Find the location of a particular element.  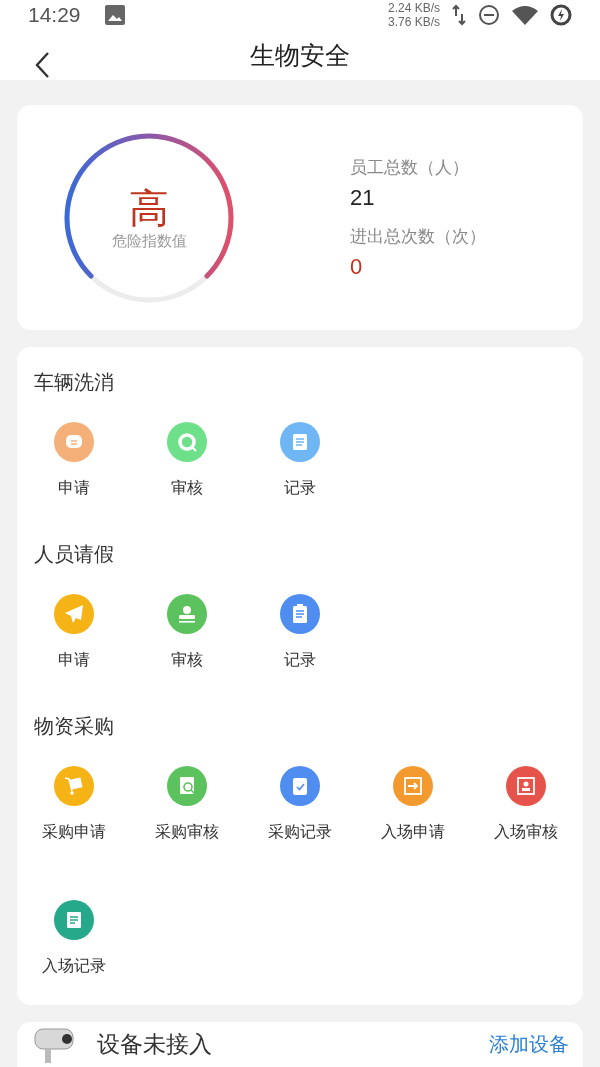

download-speed: 3.76 KB/s is located at coordinates (413, 22).